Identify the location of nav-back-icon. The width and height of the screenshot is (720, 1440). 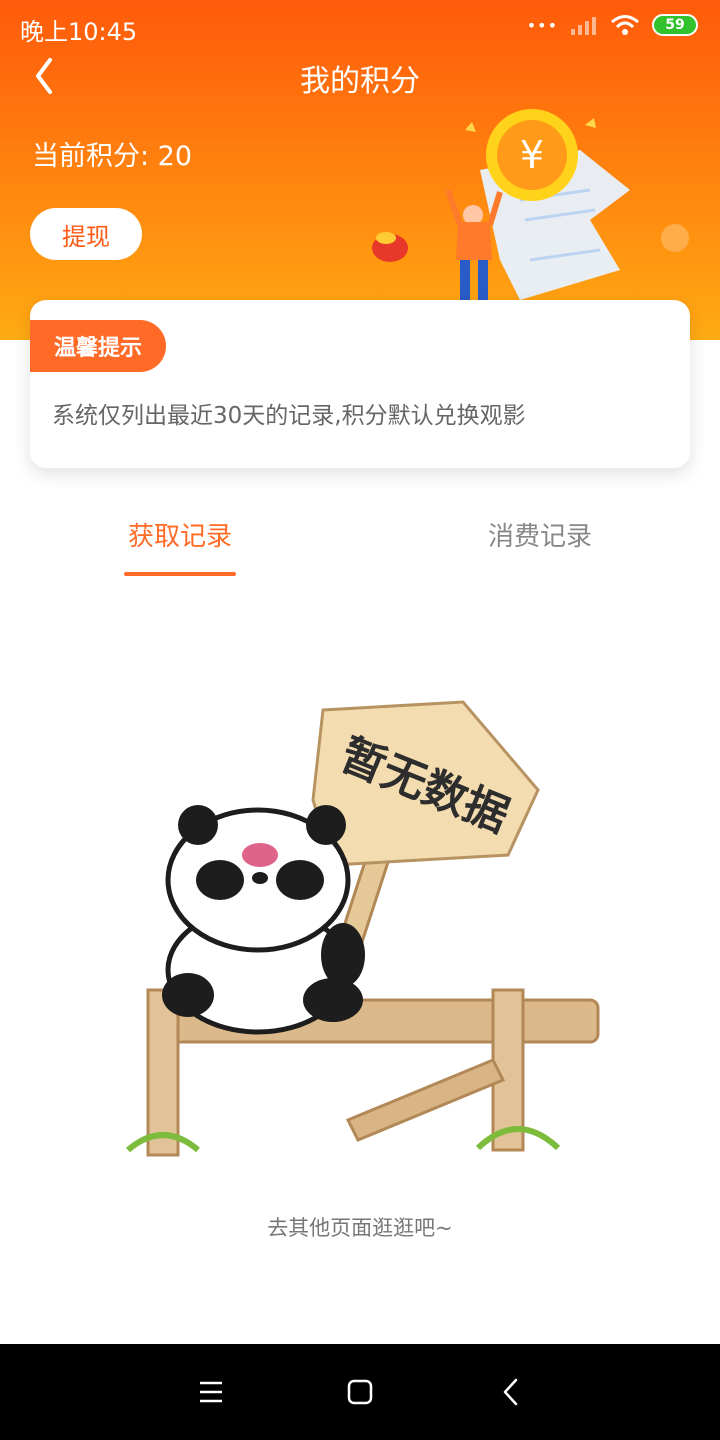
(512, 1392).